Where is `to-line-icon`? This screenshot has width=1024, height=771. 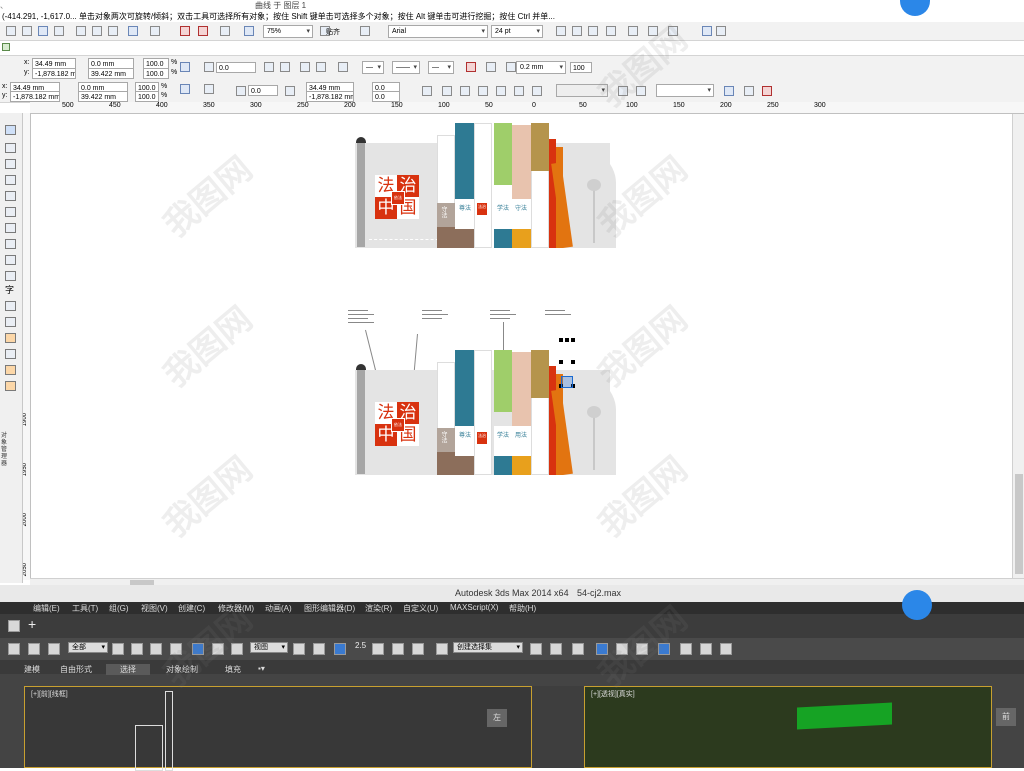 to-line-icon is located at coordinates (519, 91).